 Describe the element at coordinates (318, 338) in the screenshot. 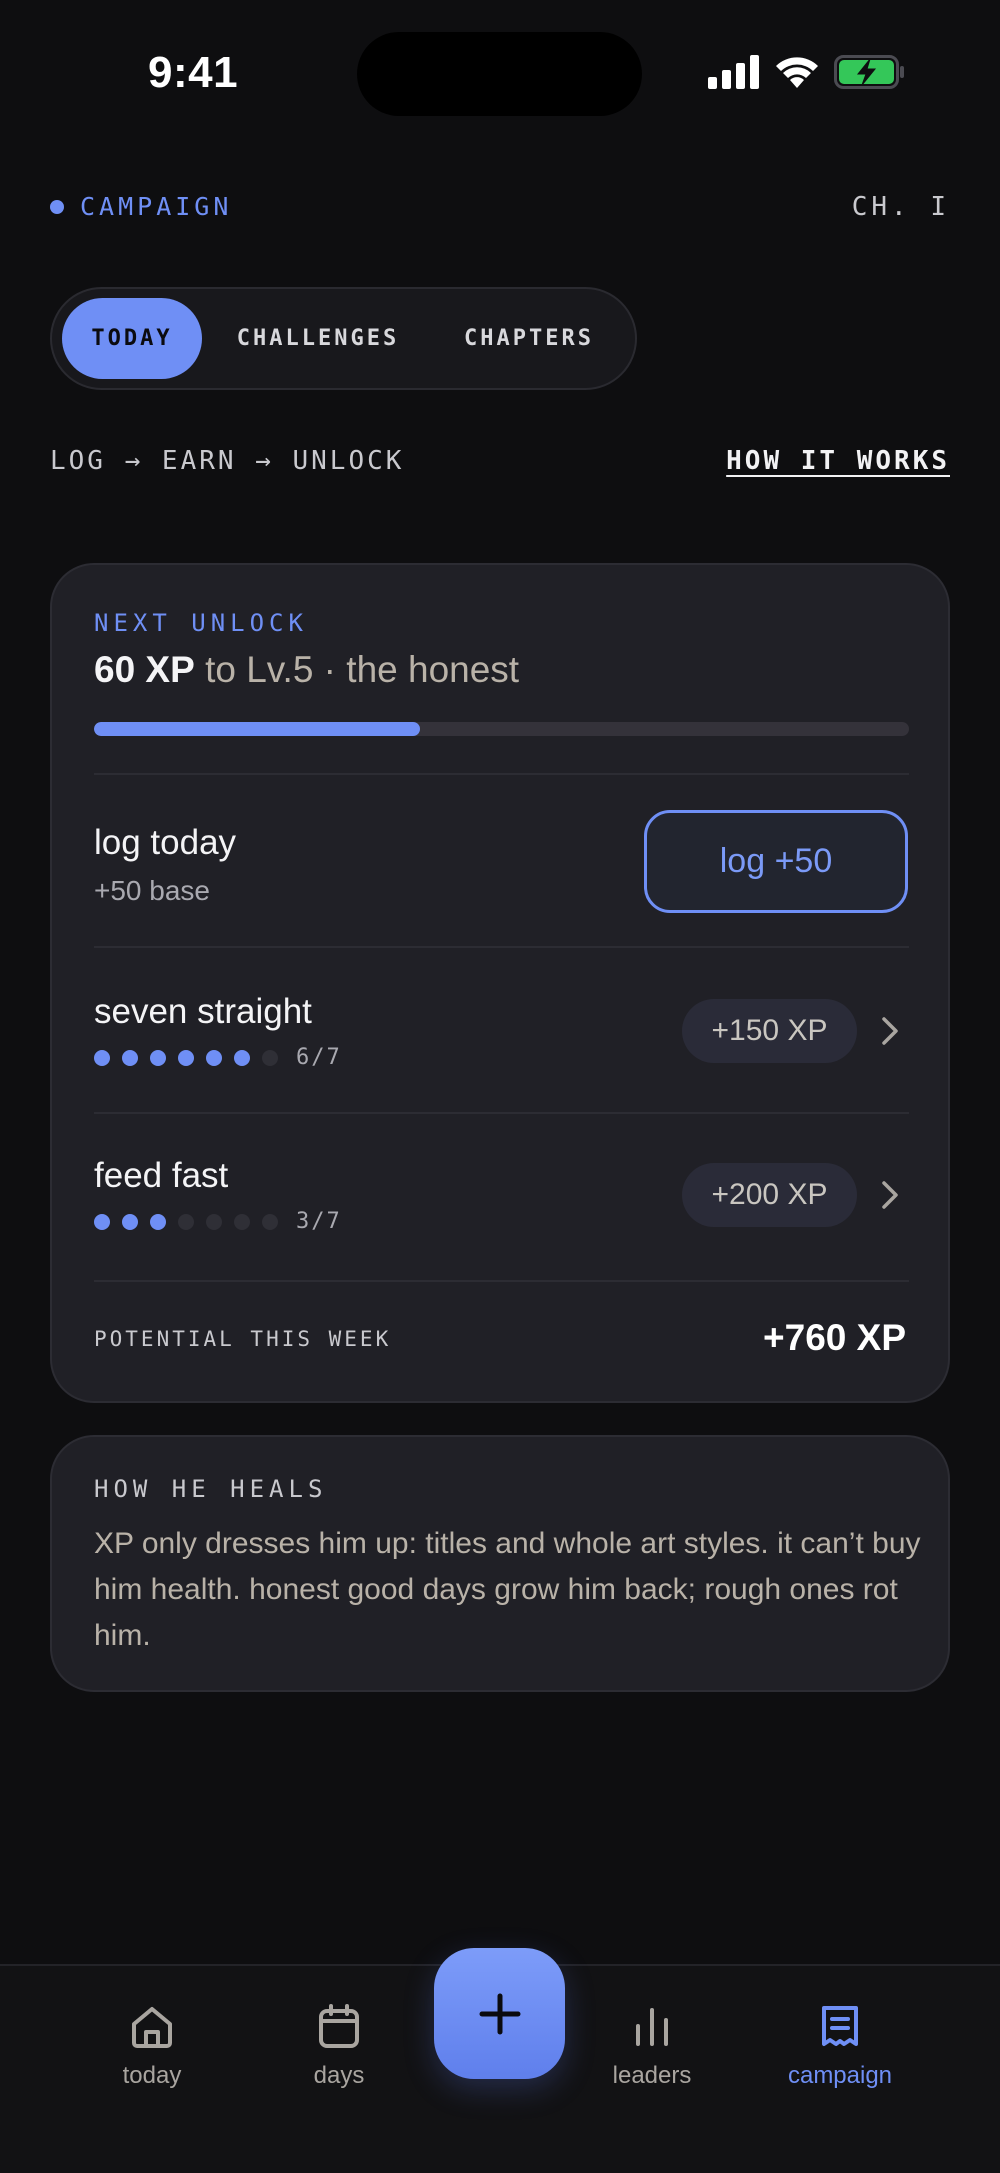

I see `tab-challenges: CHALLENGES` at that location.